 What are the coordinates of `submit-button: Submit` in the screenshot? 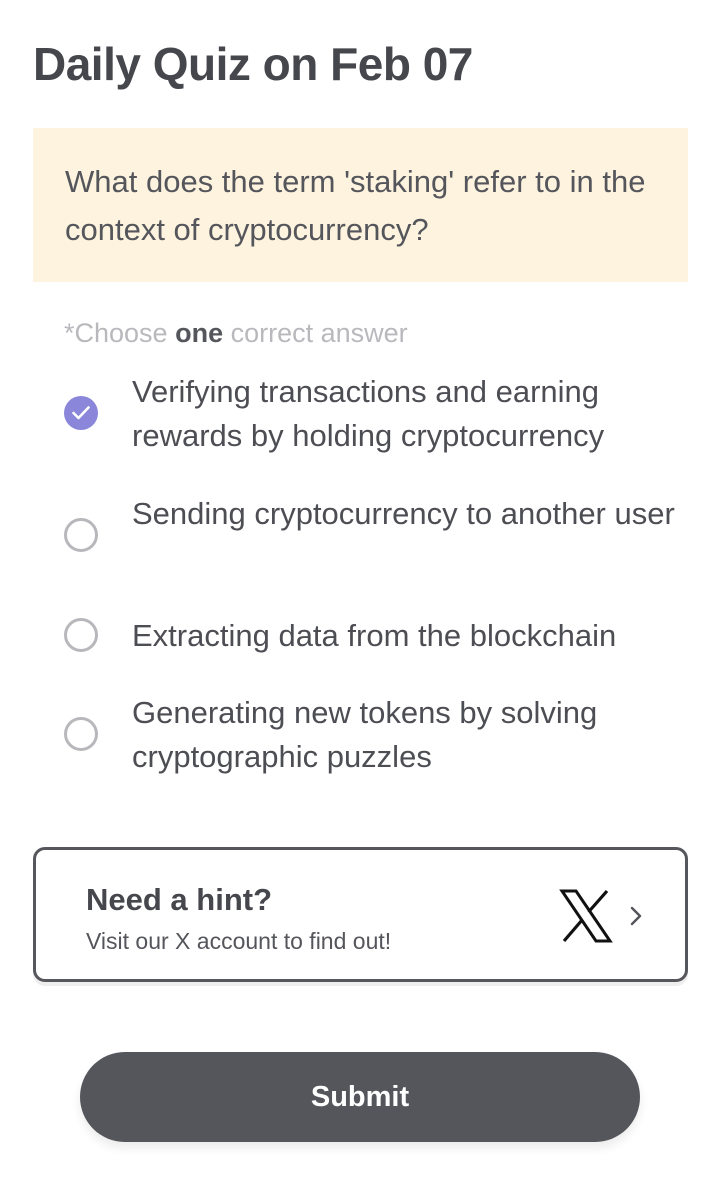 It's located at (360, 1097).